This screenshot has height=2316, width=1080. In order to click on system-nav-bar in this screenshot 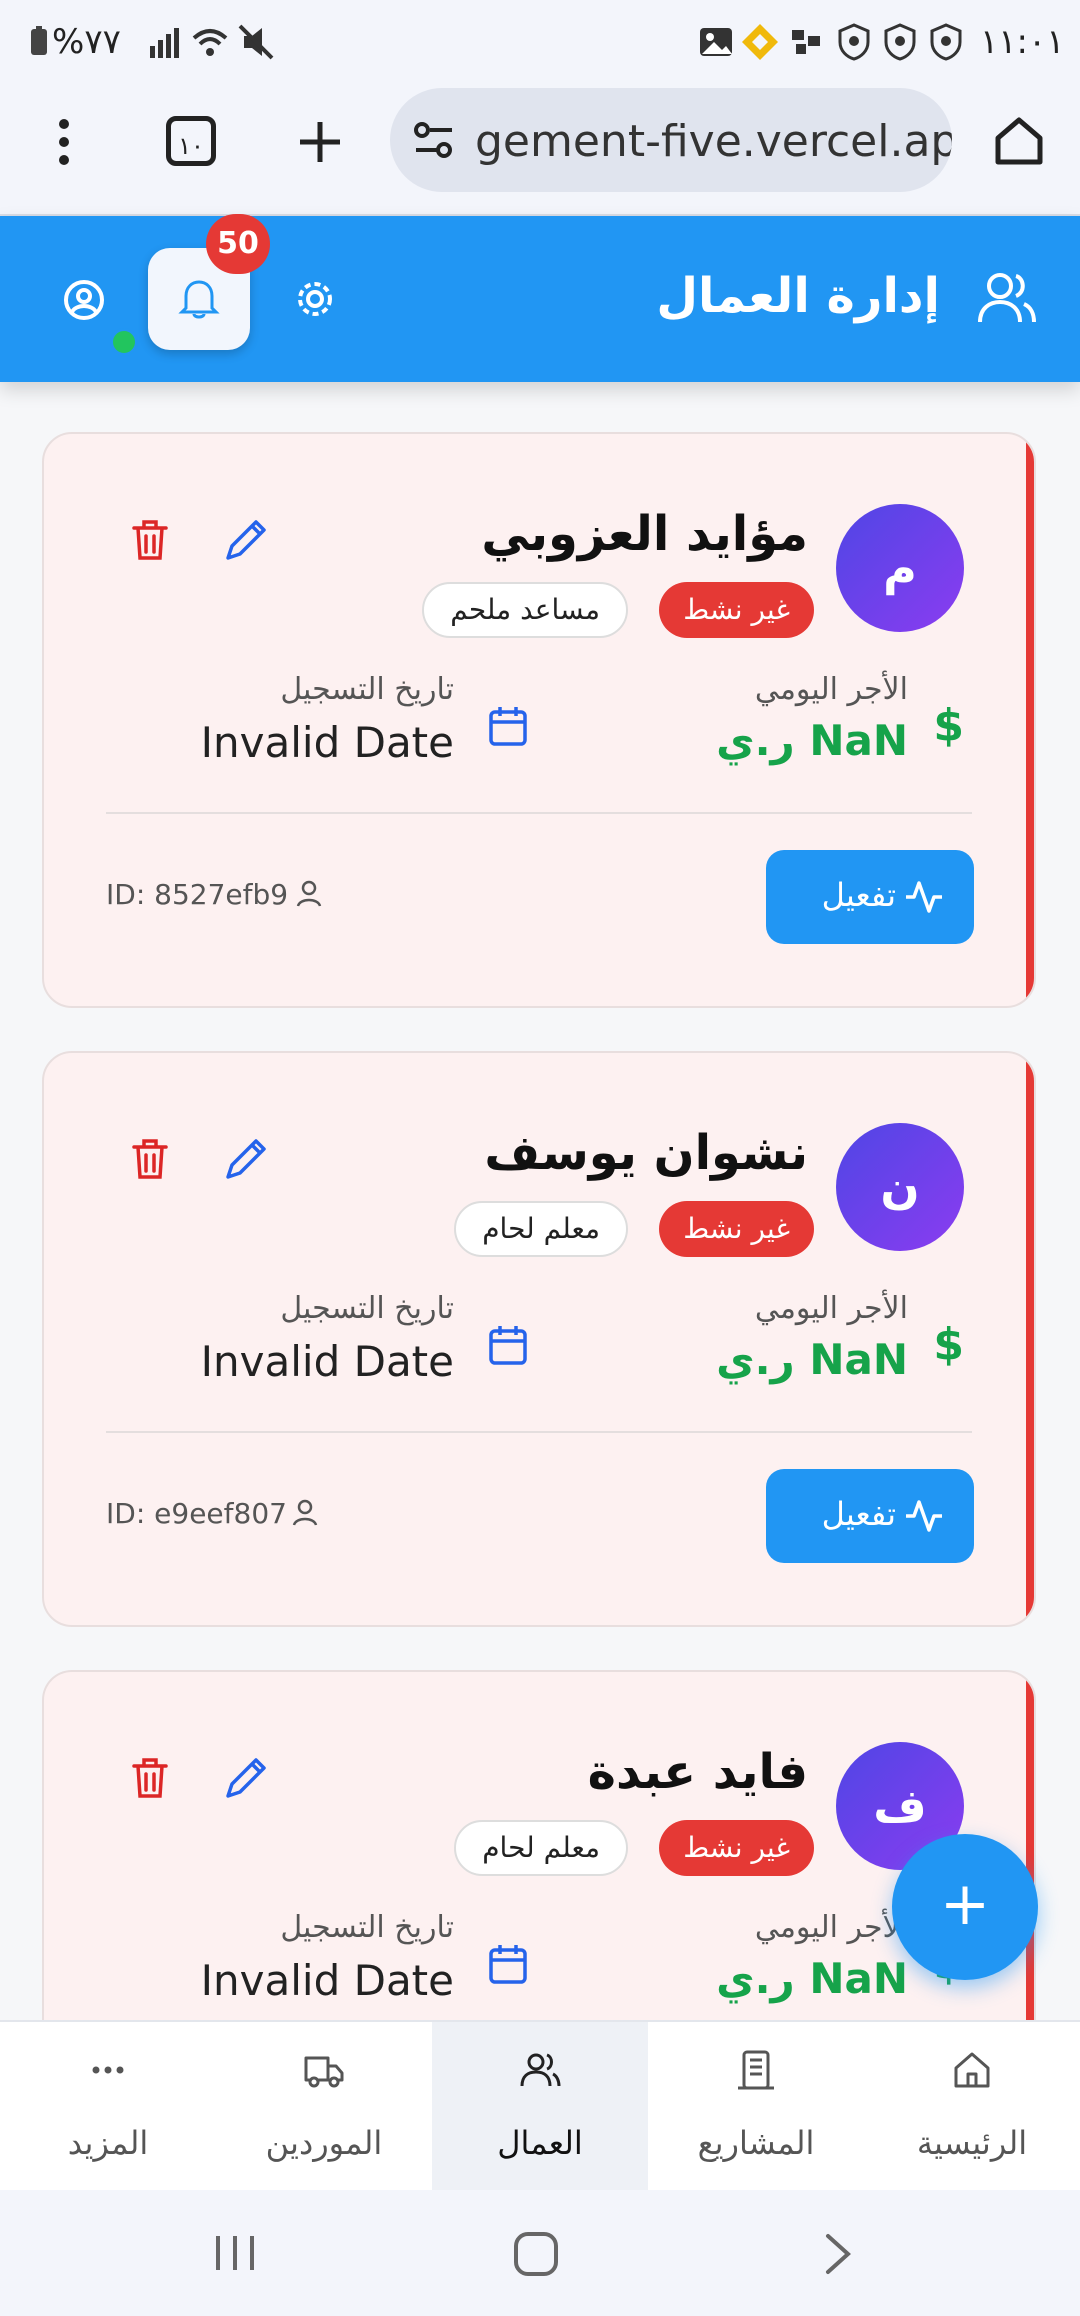, I will do `click(540, 2253)`.